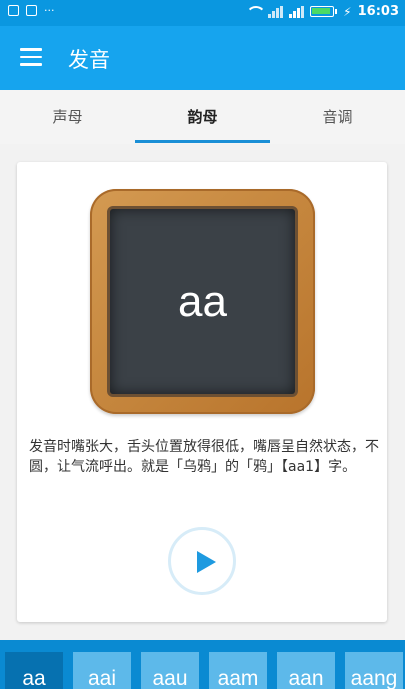  Describe the element at coordinates (347, 11) in the screenshot. I see `charging-icon: ⚡` at that location.